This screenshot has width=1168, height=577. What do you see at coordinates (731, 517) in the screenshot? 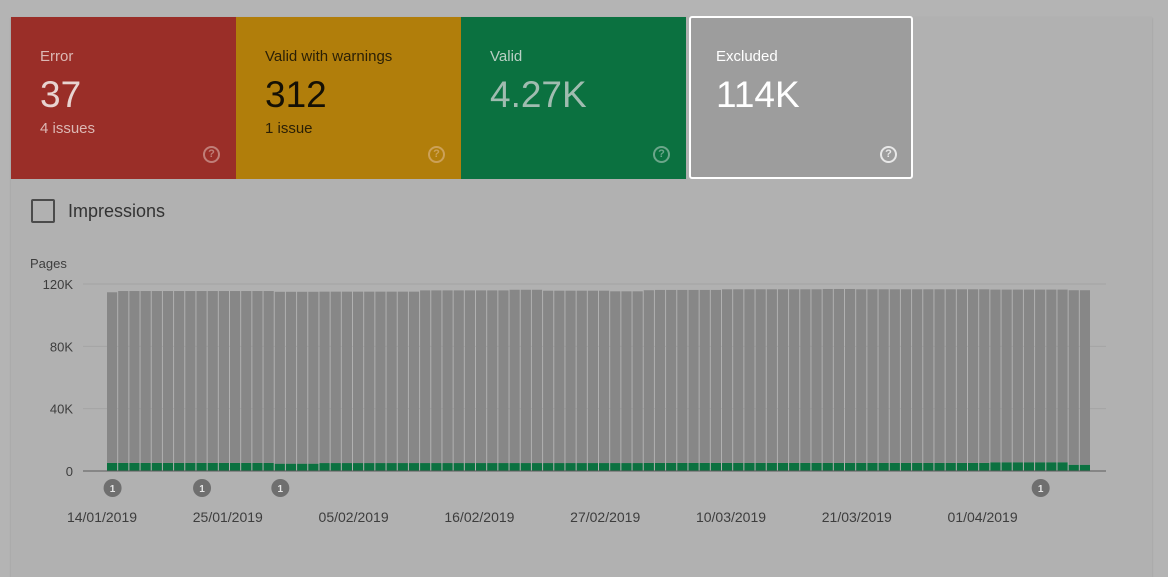
I see `x-tick-label: 10/03/2019` at bounding box center [731, 517].